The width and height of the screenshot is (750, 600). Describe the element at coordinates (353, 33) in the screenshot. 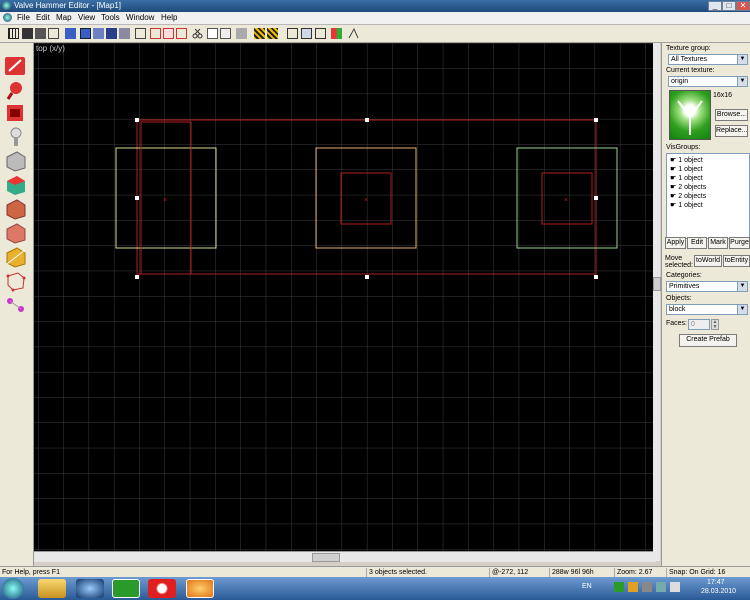

I see `smooth-icon` at that location.